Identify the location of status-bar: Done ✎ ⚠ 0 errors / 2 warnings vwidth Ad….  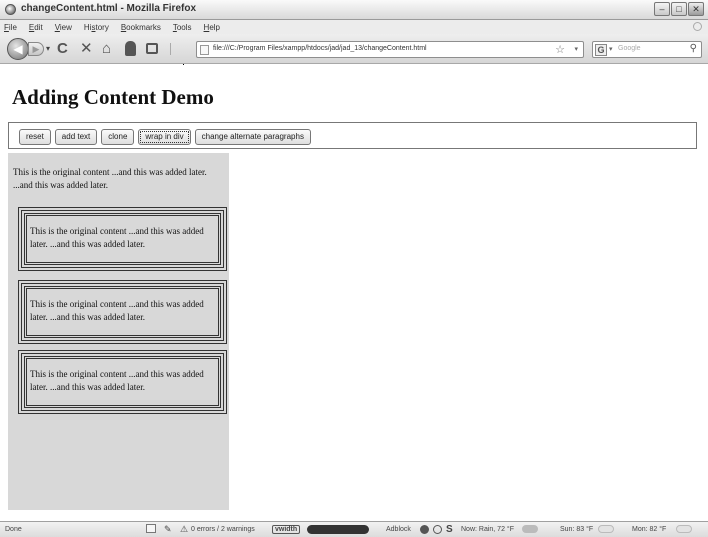
(354, 529).